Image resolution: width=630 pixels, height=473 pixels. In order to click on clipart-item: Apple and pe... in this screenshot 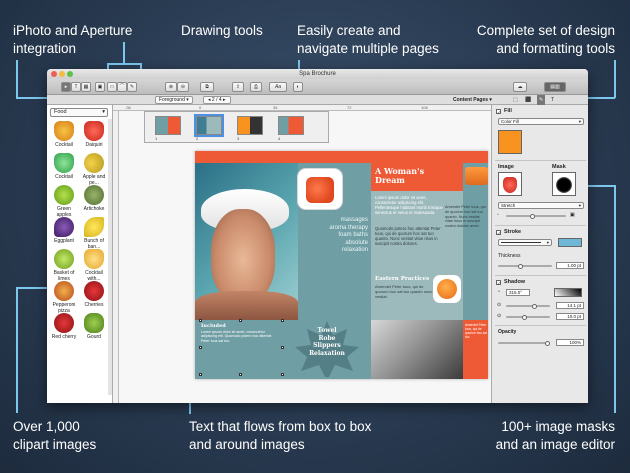, I will do `click(94, 169)`.